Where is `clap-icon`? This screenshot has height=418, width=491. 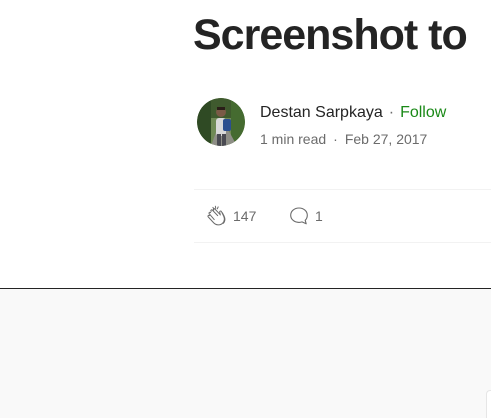
clap-icon is located at coordinates (216, 215).